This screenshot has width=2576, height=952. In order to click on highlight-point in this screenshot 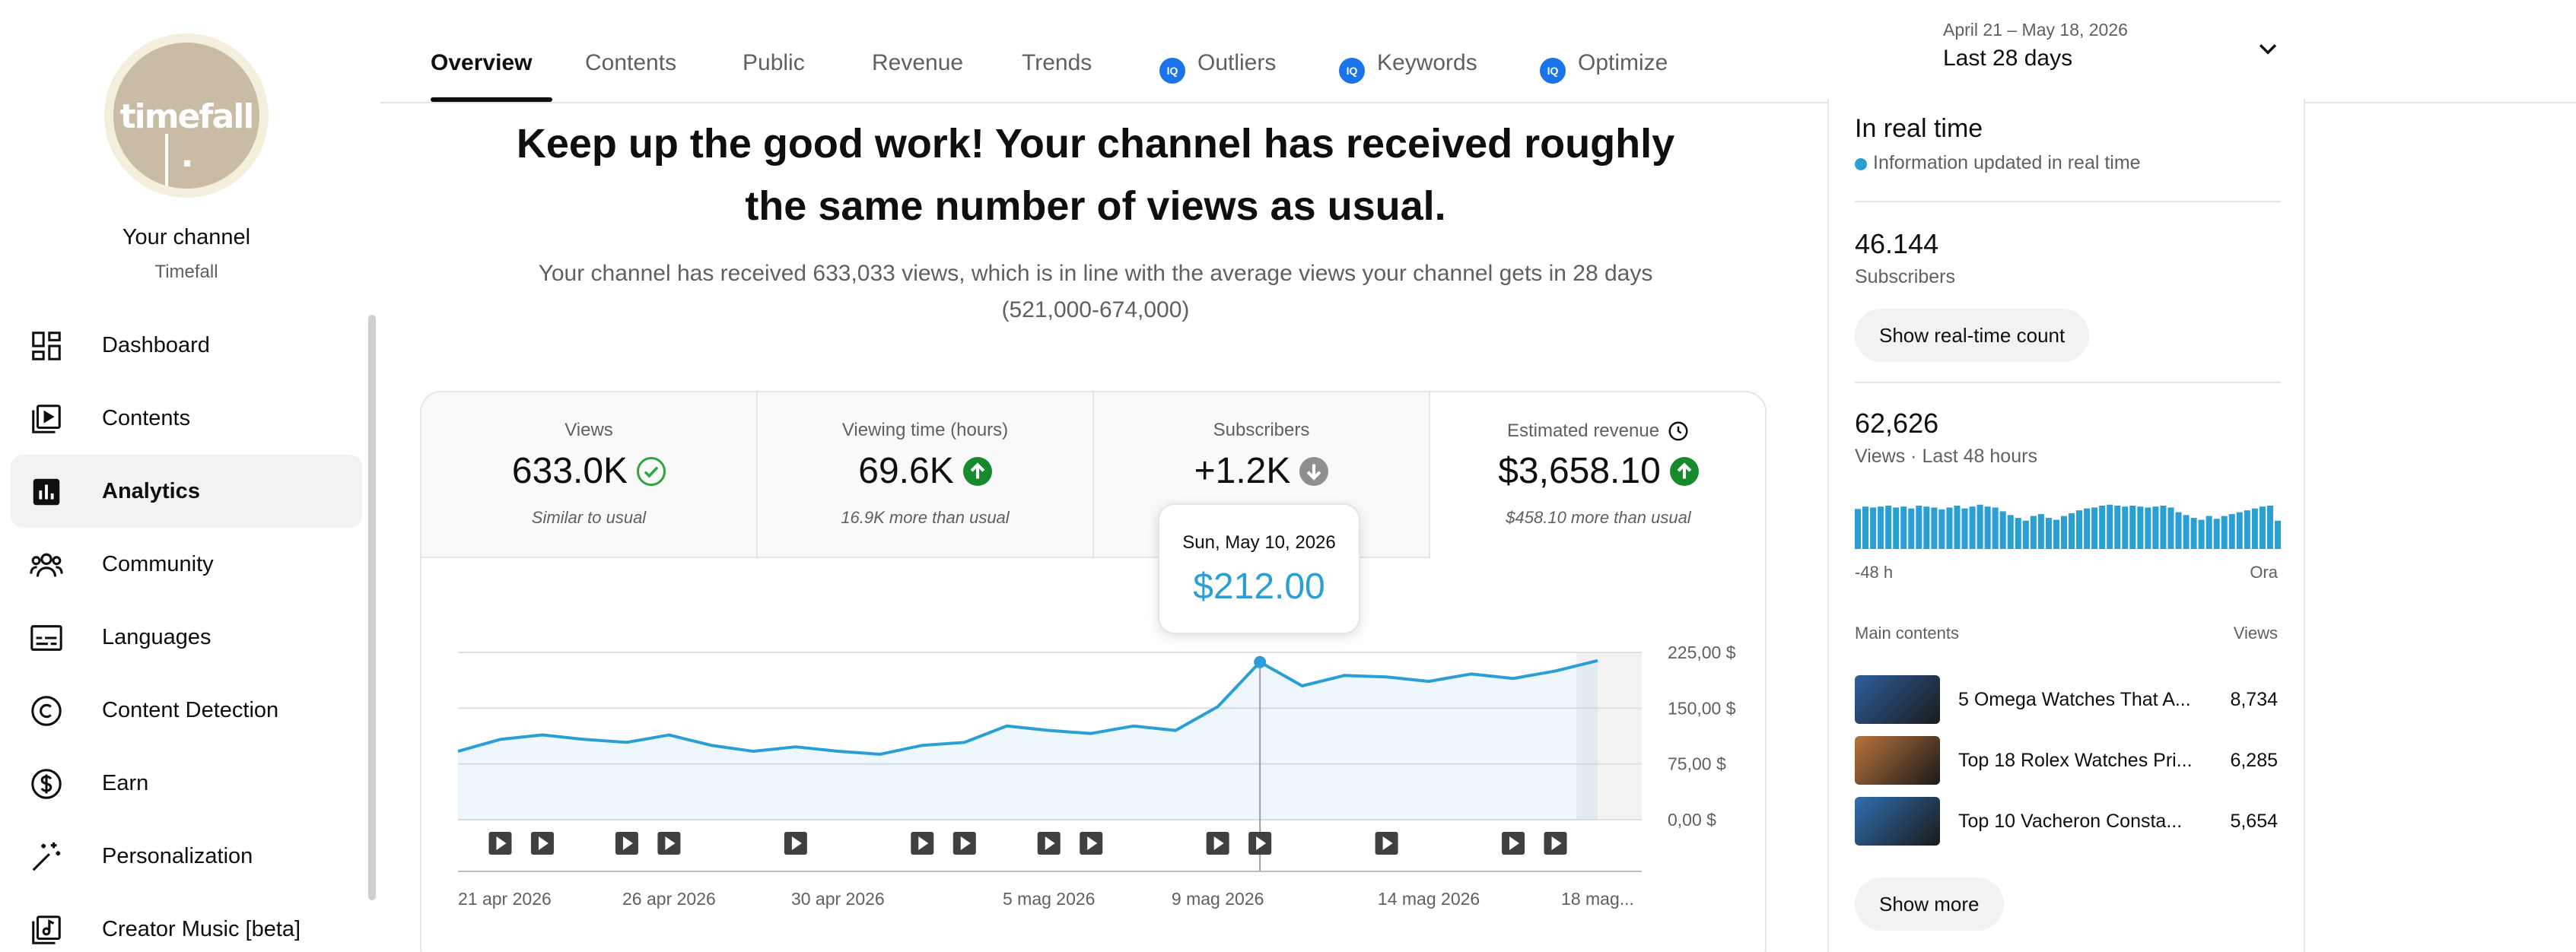, I will do `click(1260, 661)`.